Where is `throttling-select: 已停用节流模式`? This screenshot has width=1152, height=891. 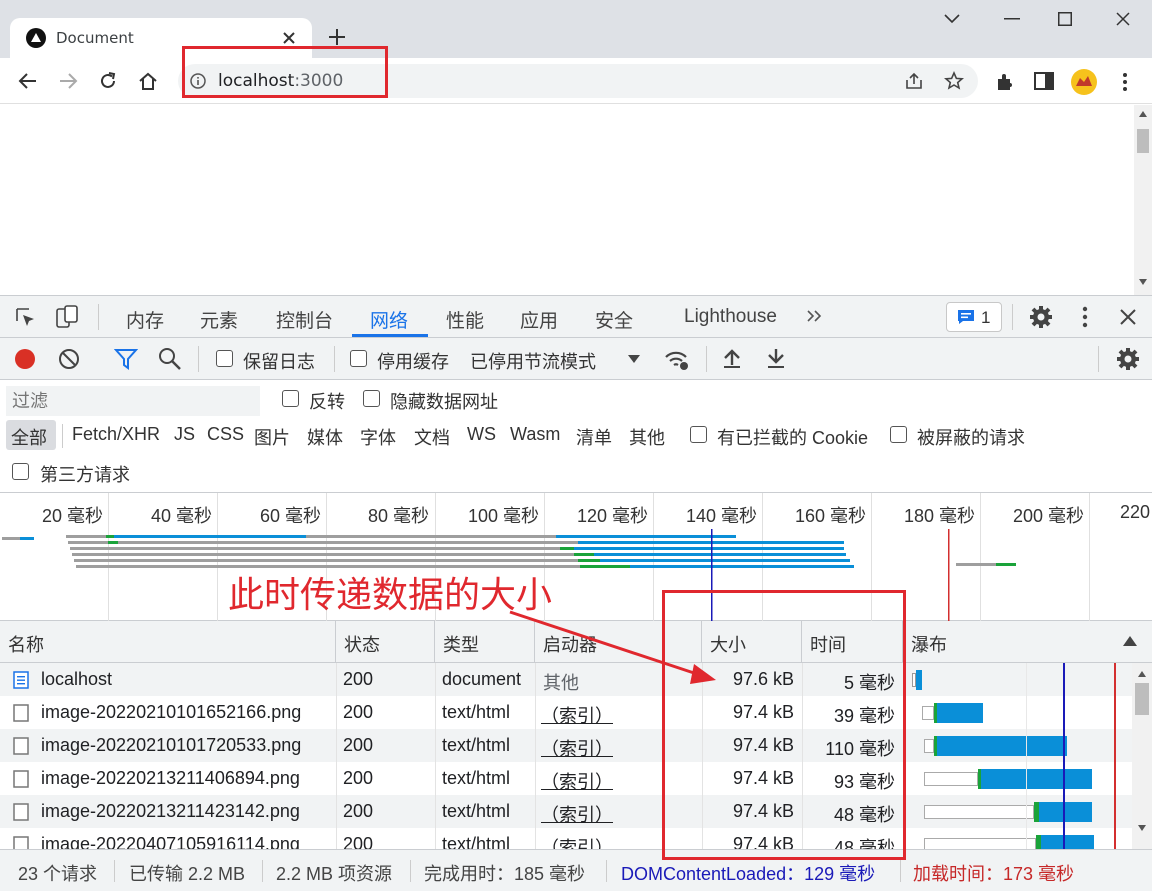 throttling-select: 已停用节流模式 is located at coordinates (558, 359).